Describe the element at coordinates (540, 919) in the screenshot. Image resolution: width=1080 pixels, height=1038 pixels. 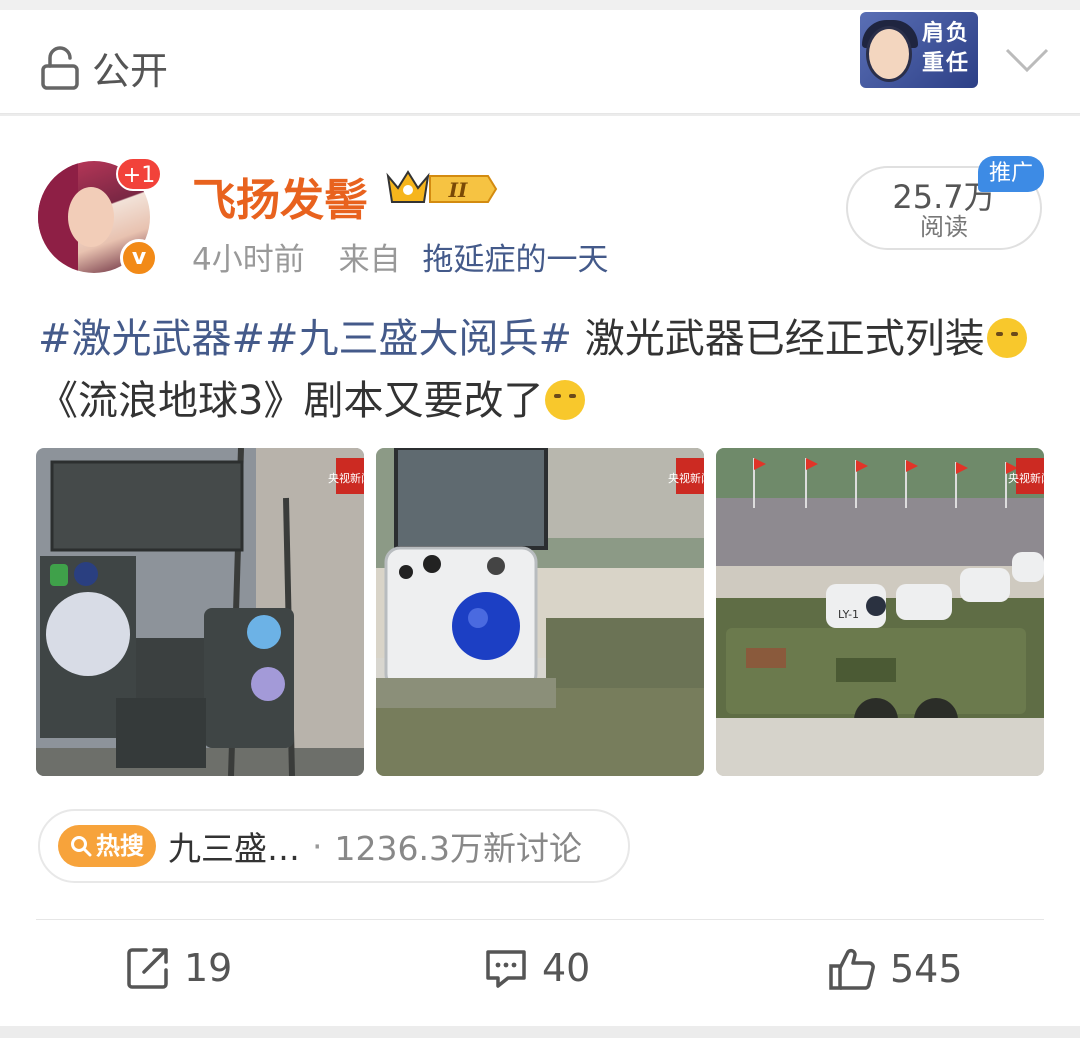
I see `divider` at that location.